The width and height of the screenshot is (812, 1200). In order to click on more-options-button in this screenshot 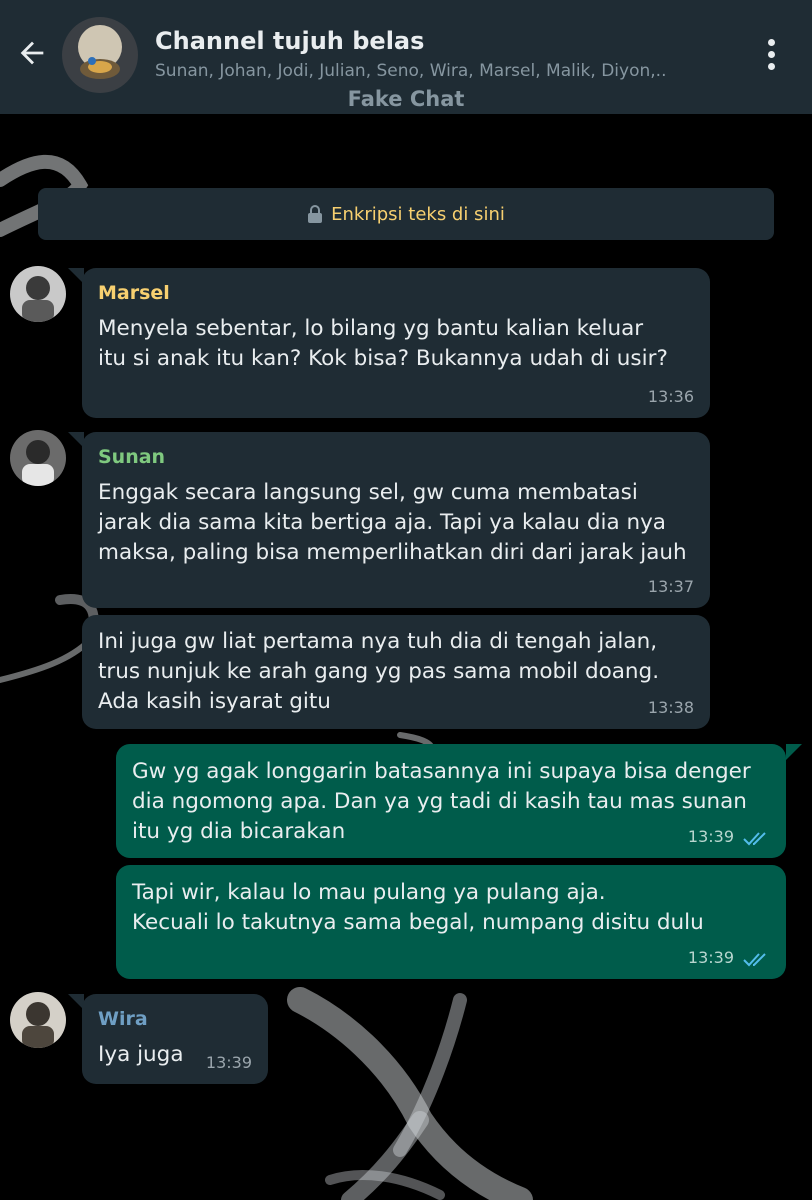, I will do `click(771, 54)`.